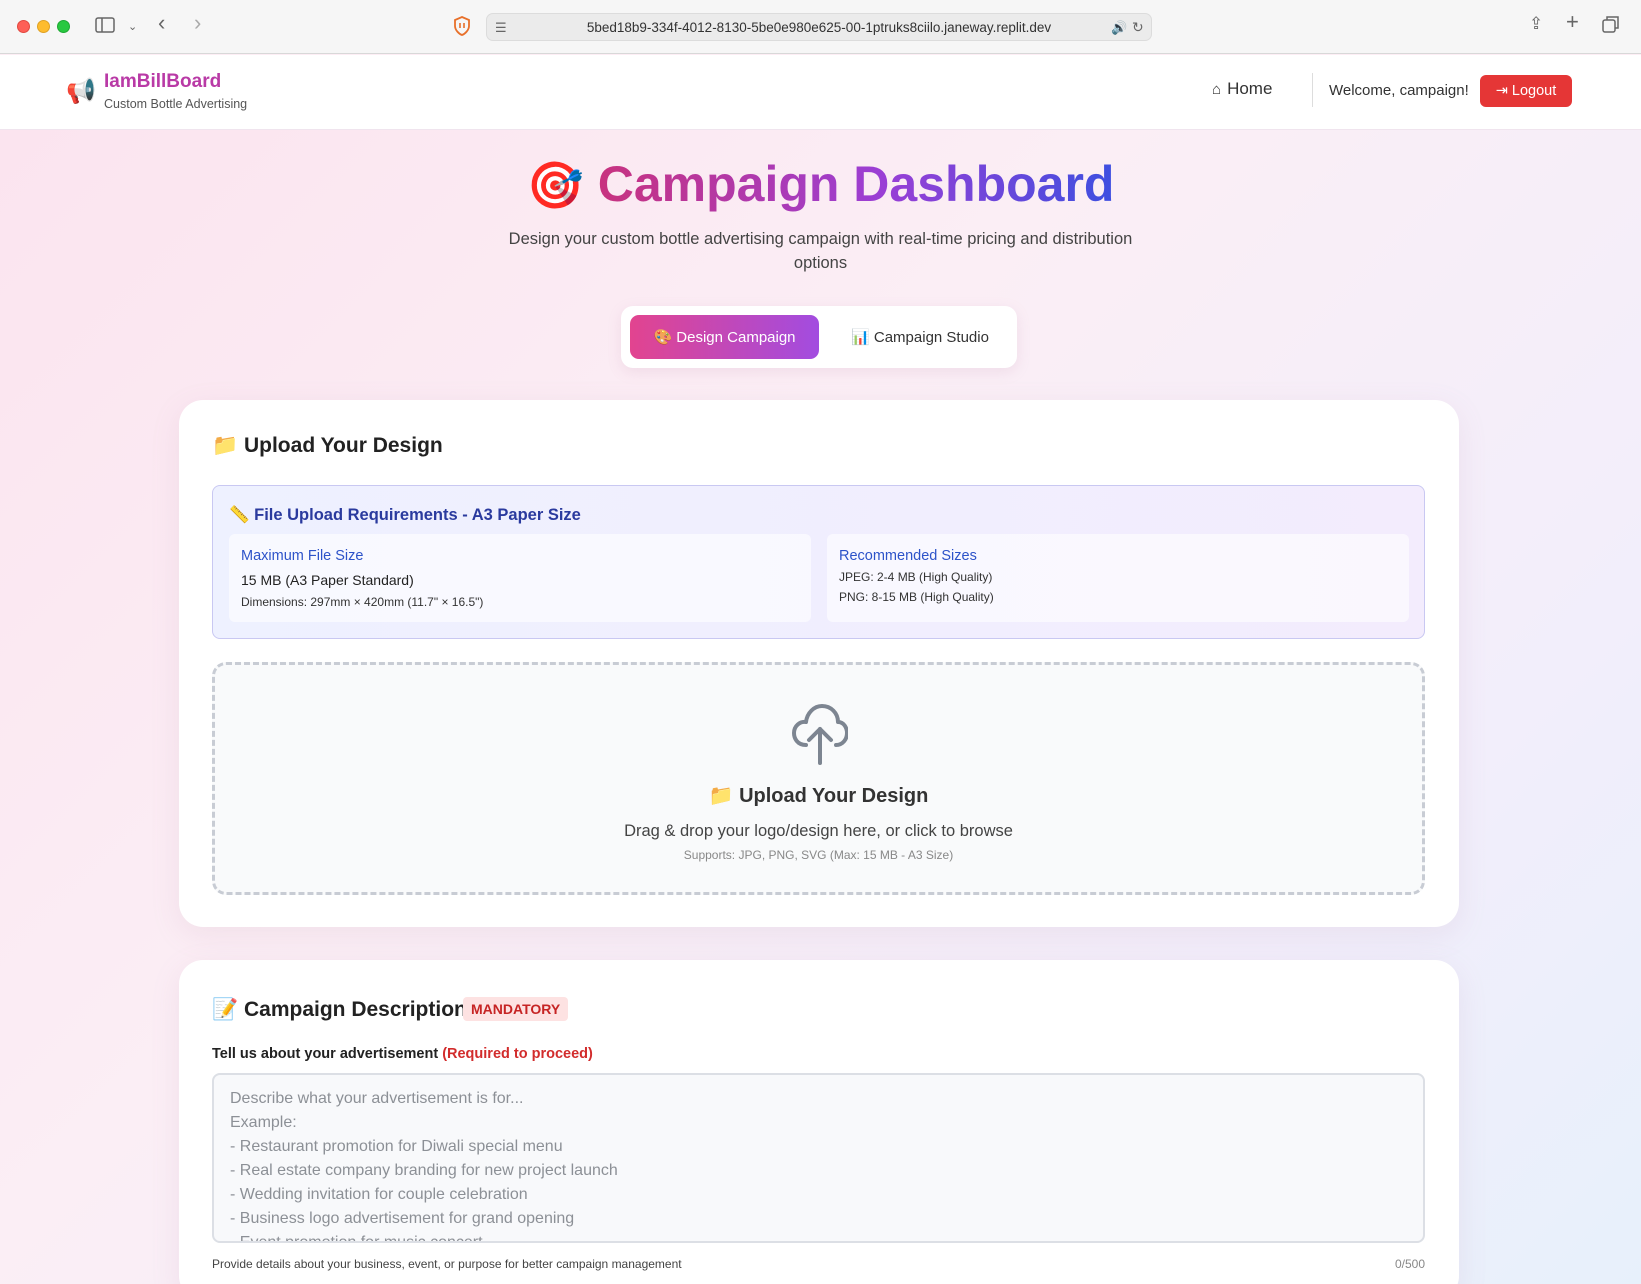  I want to click on dashboard-tabs: 🎨 Design Campaign 📊 Campaign Studio, so click(819, 337).